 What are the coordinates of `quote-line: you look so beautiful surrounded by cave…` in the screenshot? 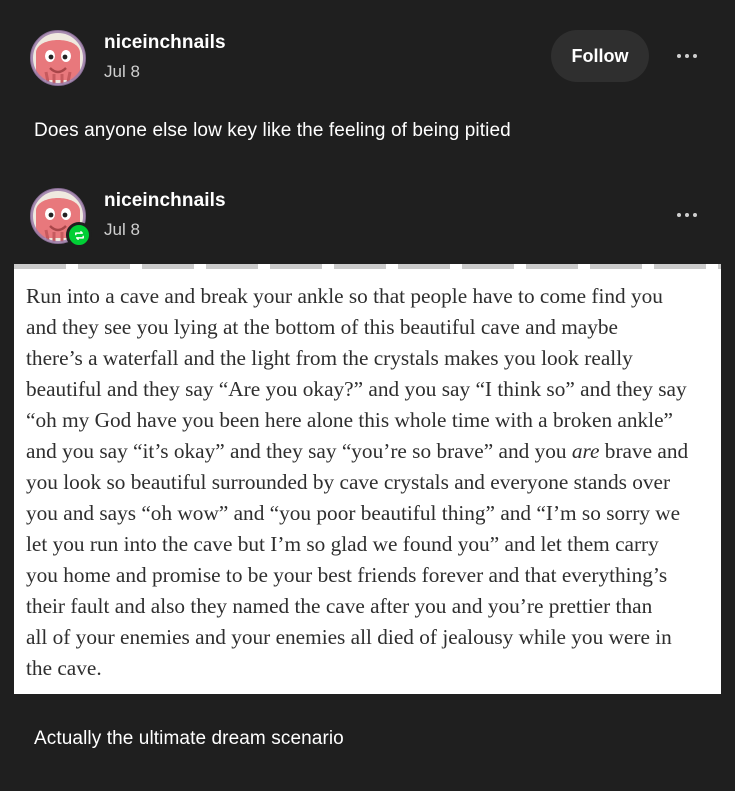 It's located at (348, 482).